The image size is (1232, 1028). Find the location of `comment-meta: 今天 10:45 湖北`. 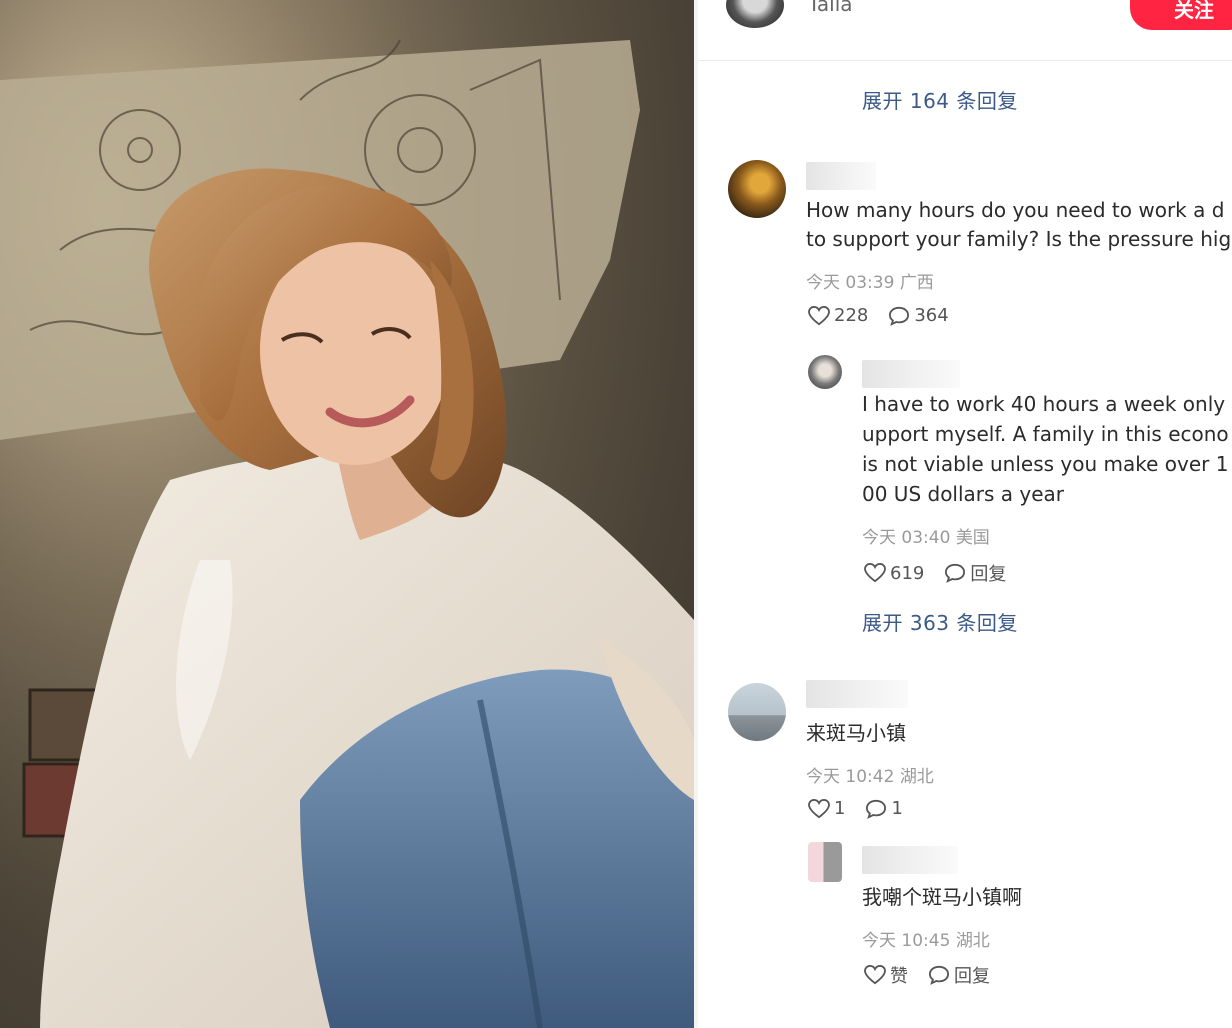

comment-meta: 今天 10:45 湖北 is located at coordinates (926, 938).